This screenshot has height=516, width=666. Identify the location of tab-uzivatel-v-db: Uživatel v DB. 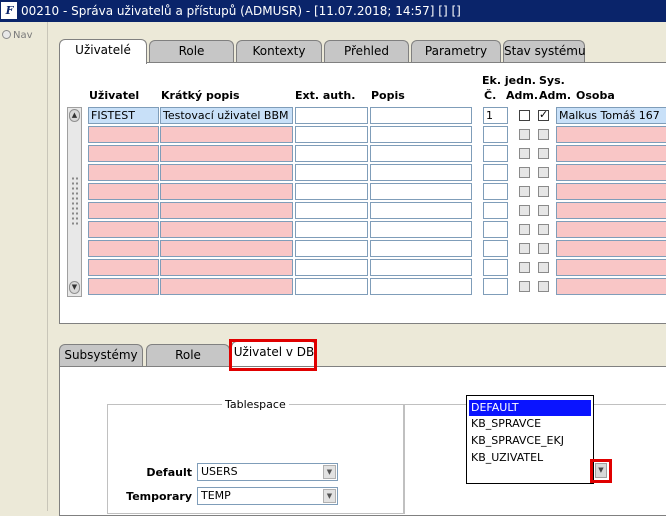
(274, 353).